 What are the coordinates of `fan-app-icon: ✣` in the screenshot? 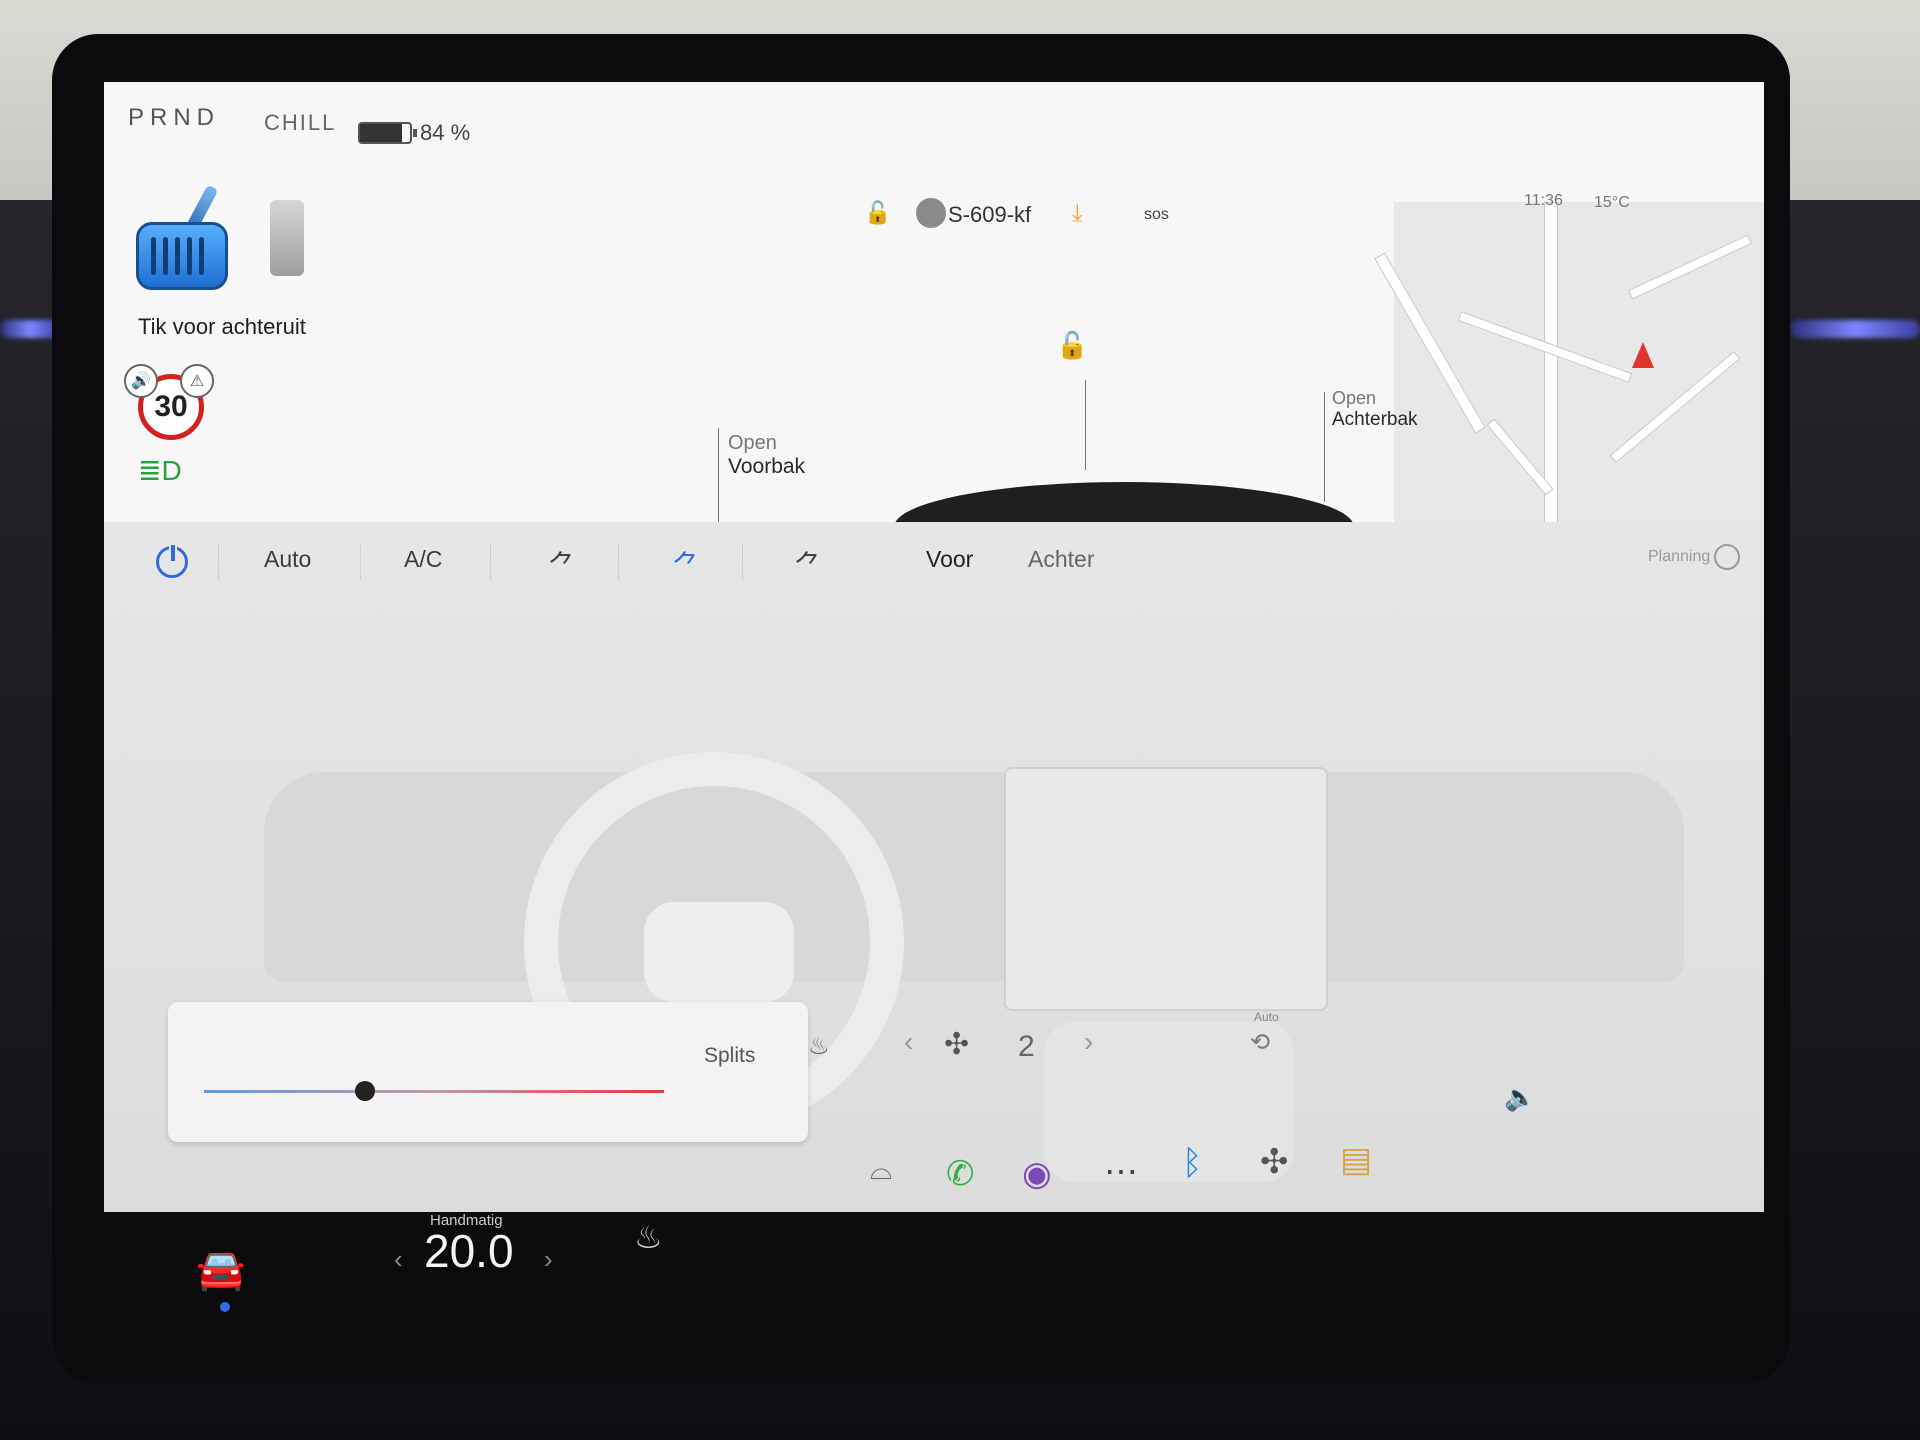 It's located at (1274, 1162).